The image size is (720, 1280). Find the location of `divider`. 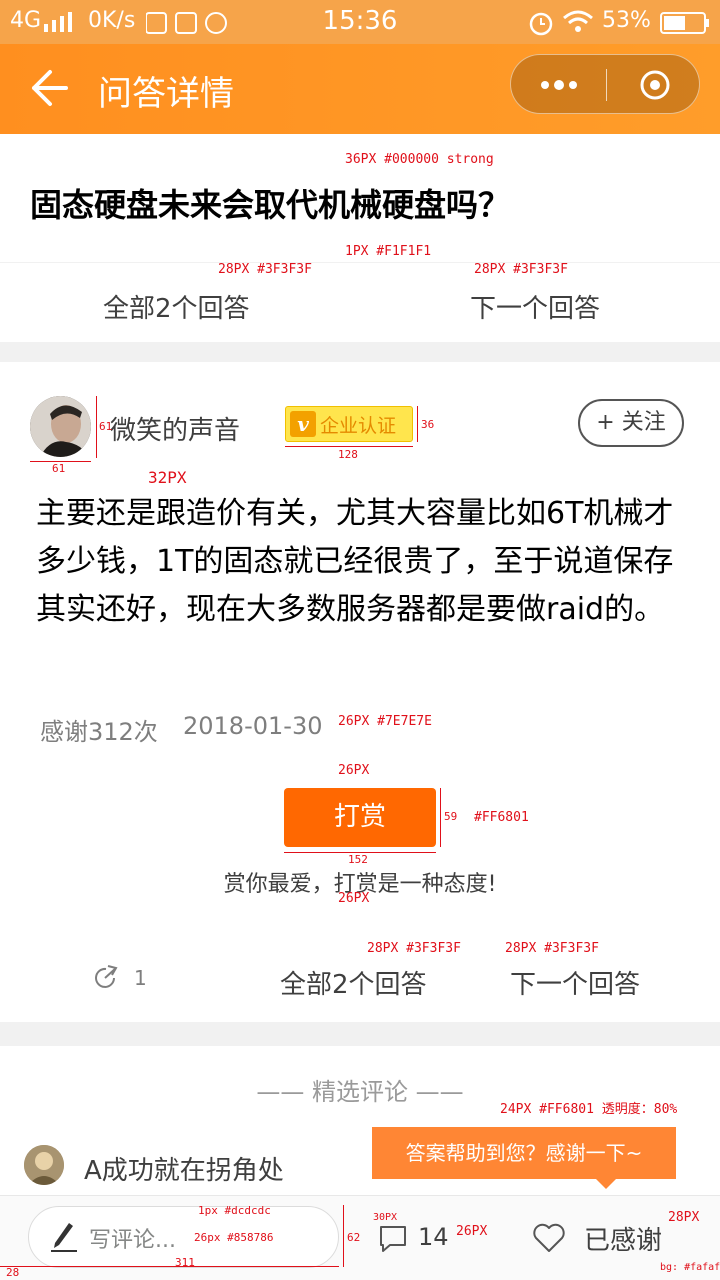

divider is located at coordinates (360, 262).